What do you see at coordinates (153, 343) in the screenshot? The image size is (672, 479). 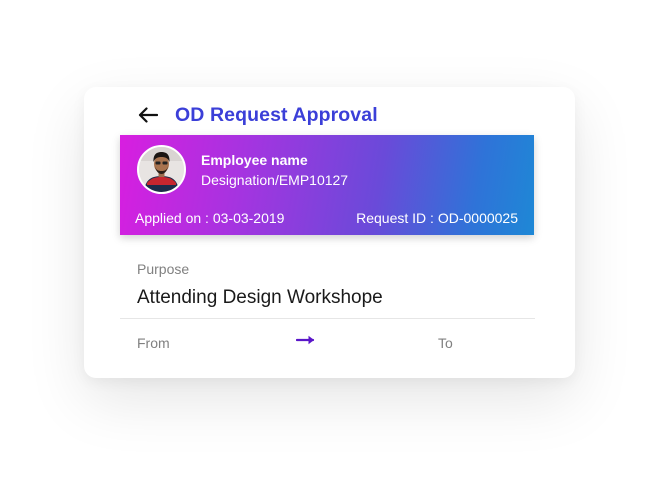 I see `from-label: From` at bounding box center [153, 343].